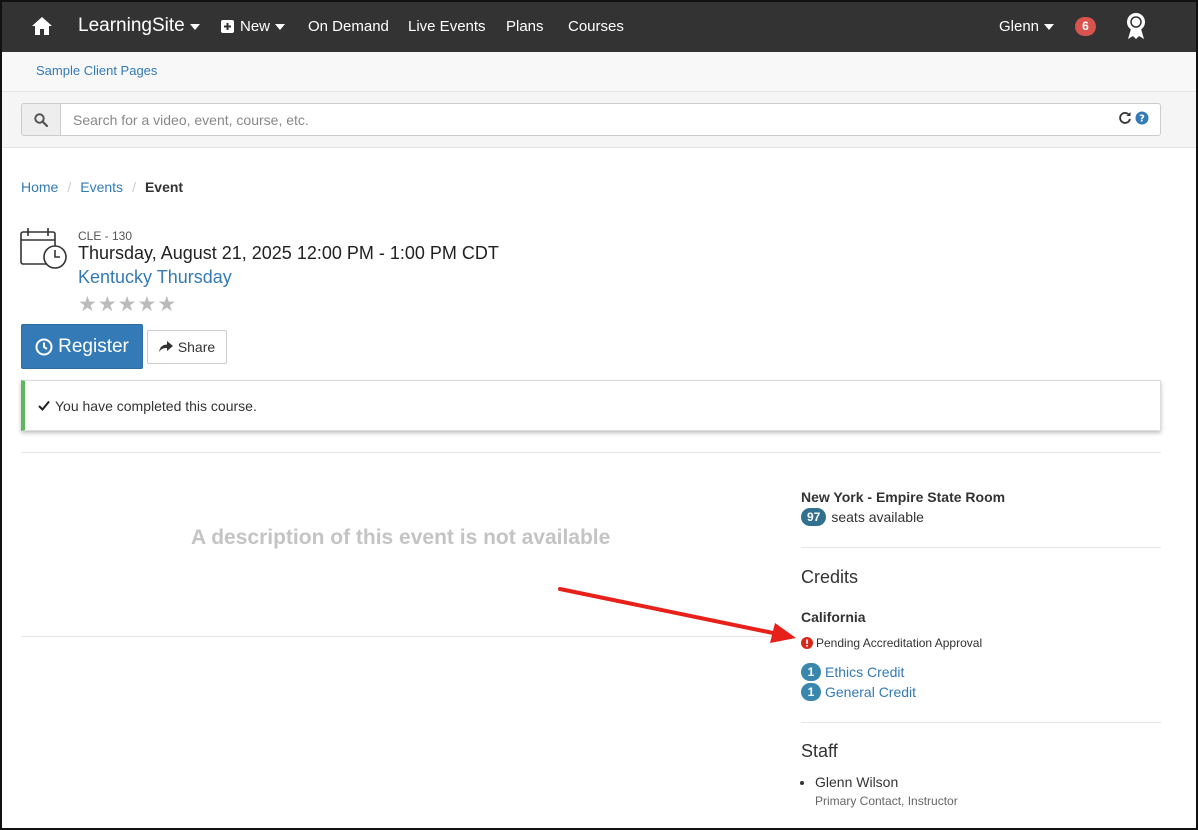 The image size is (1198, 830). I want to click on notification-badge: 6, so click(1085, 26).